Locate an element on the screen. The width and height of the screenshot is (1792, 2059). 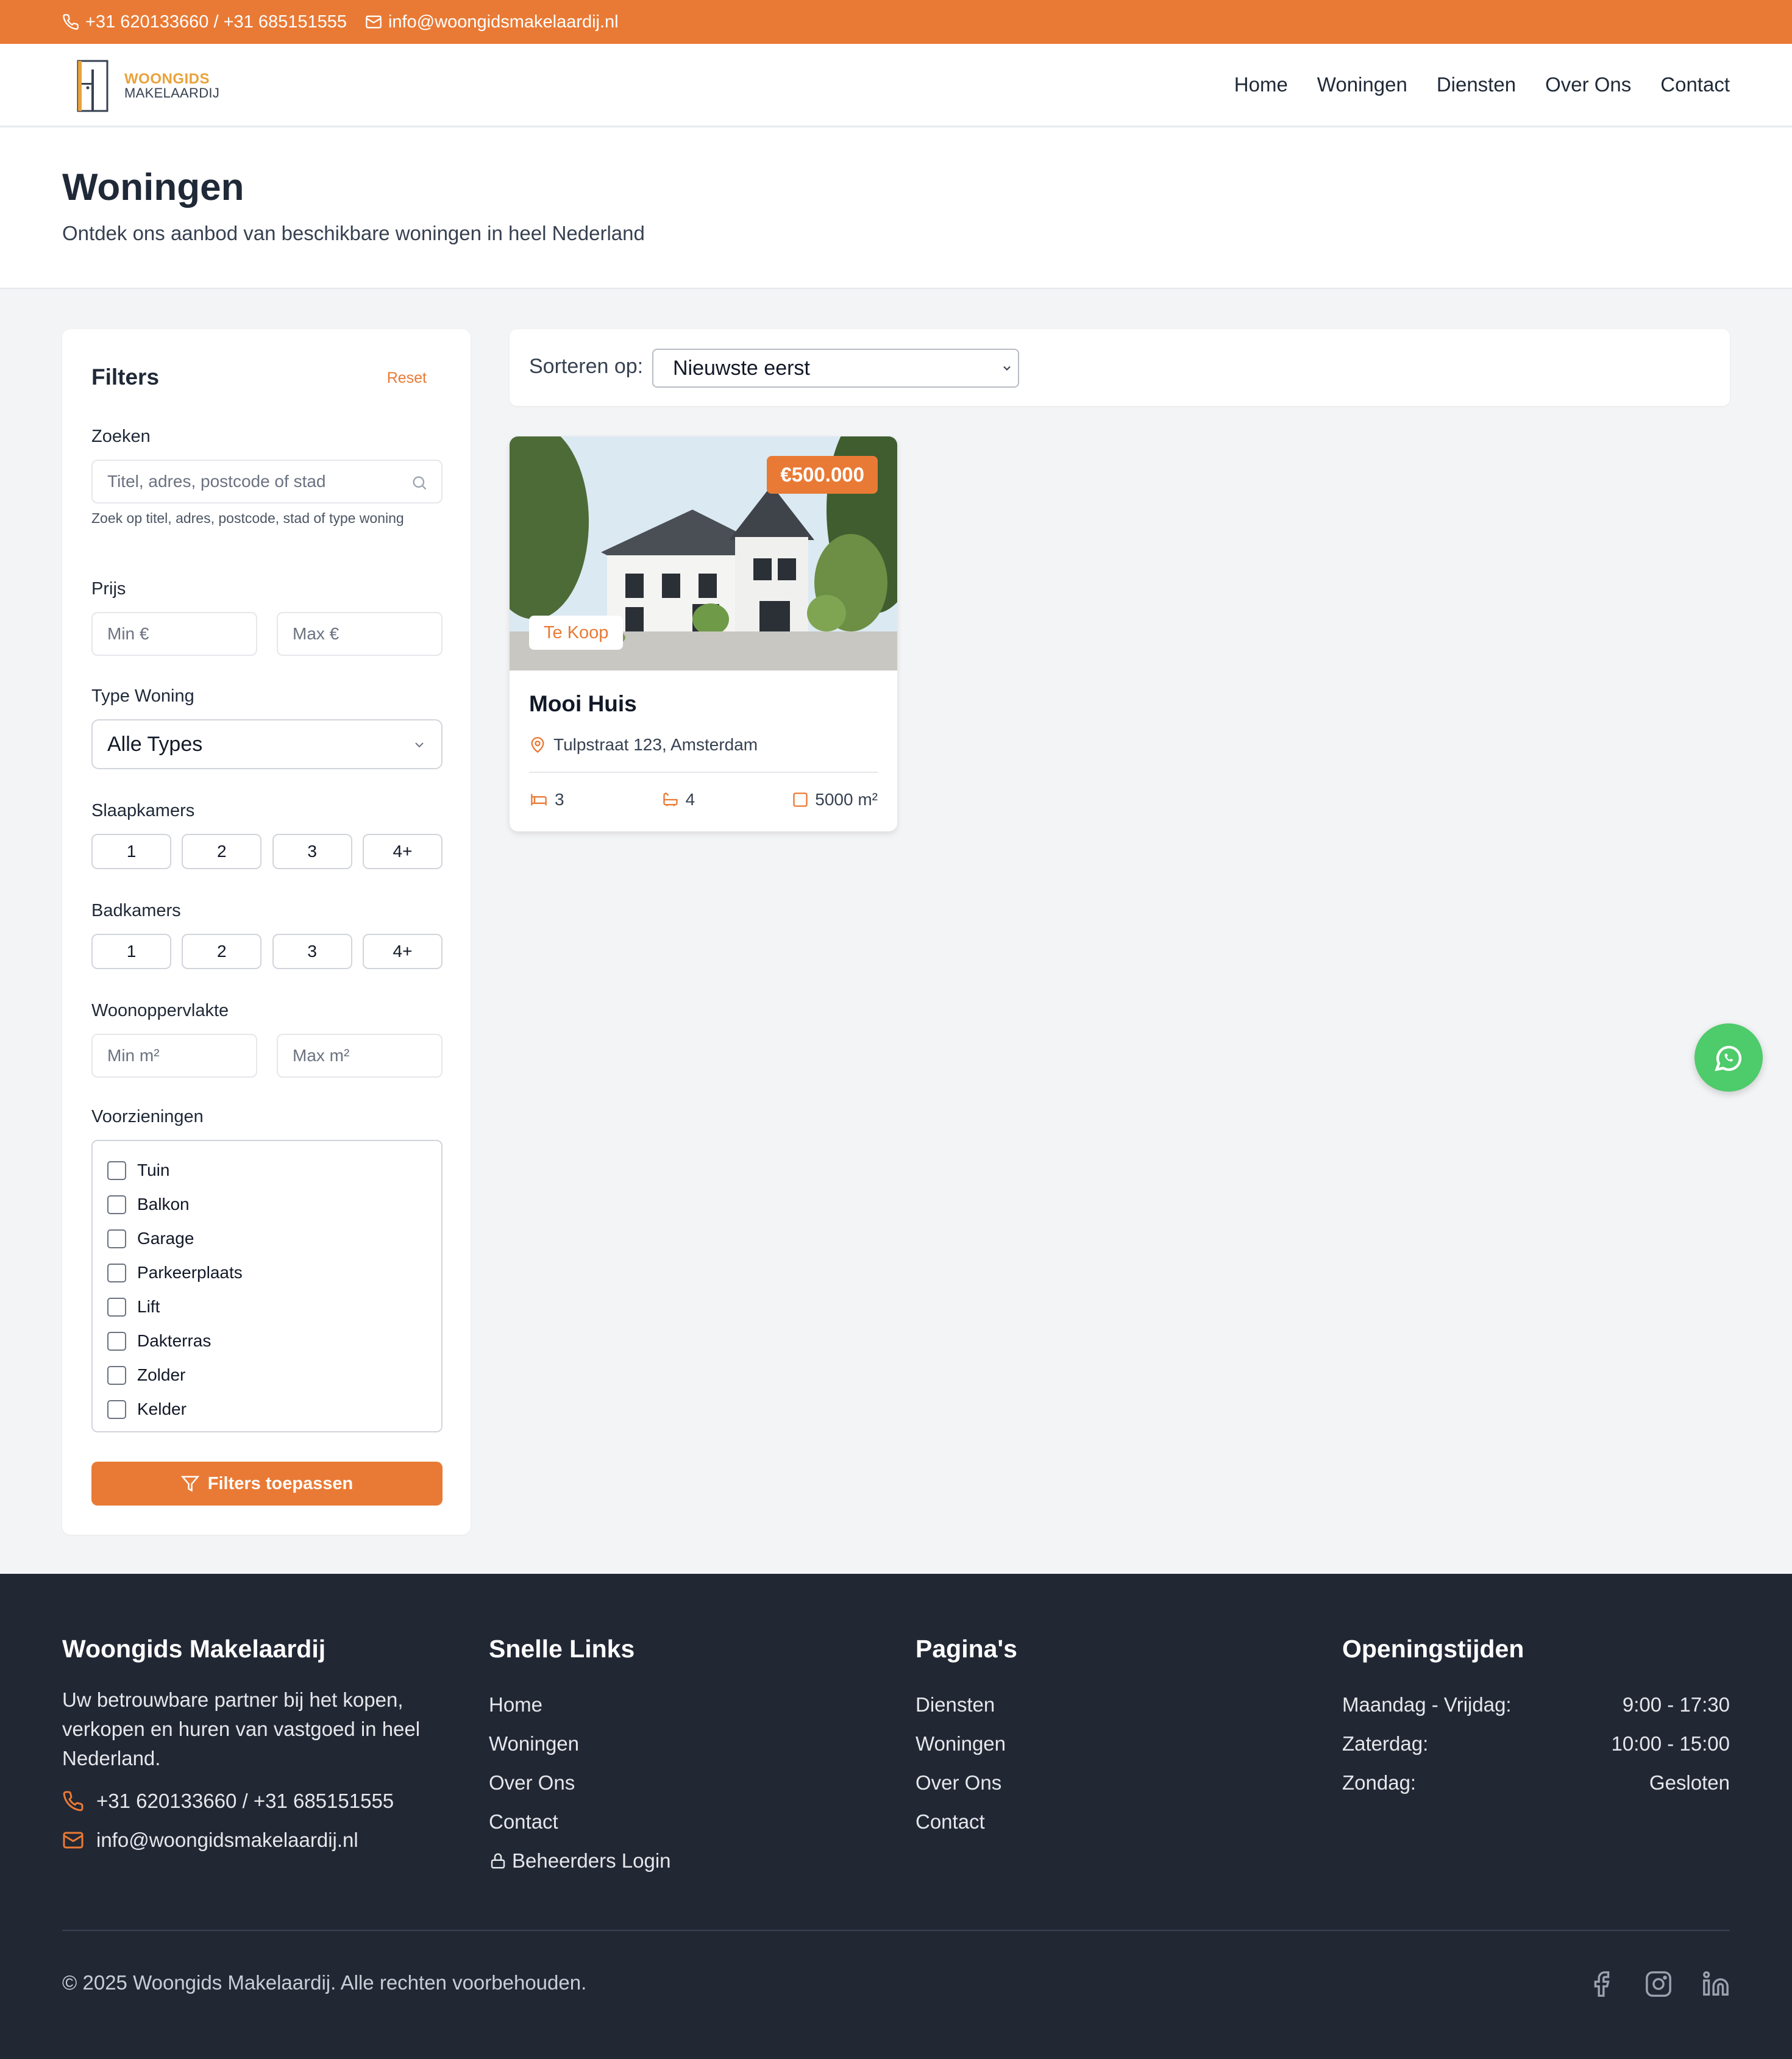
linkedin-icon is located at coordinates (1716, 1984).